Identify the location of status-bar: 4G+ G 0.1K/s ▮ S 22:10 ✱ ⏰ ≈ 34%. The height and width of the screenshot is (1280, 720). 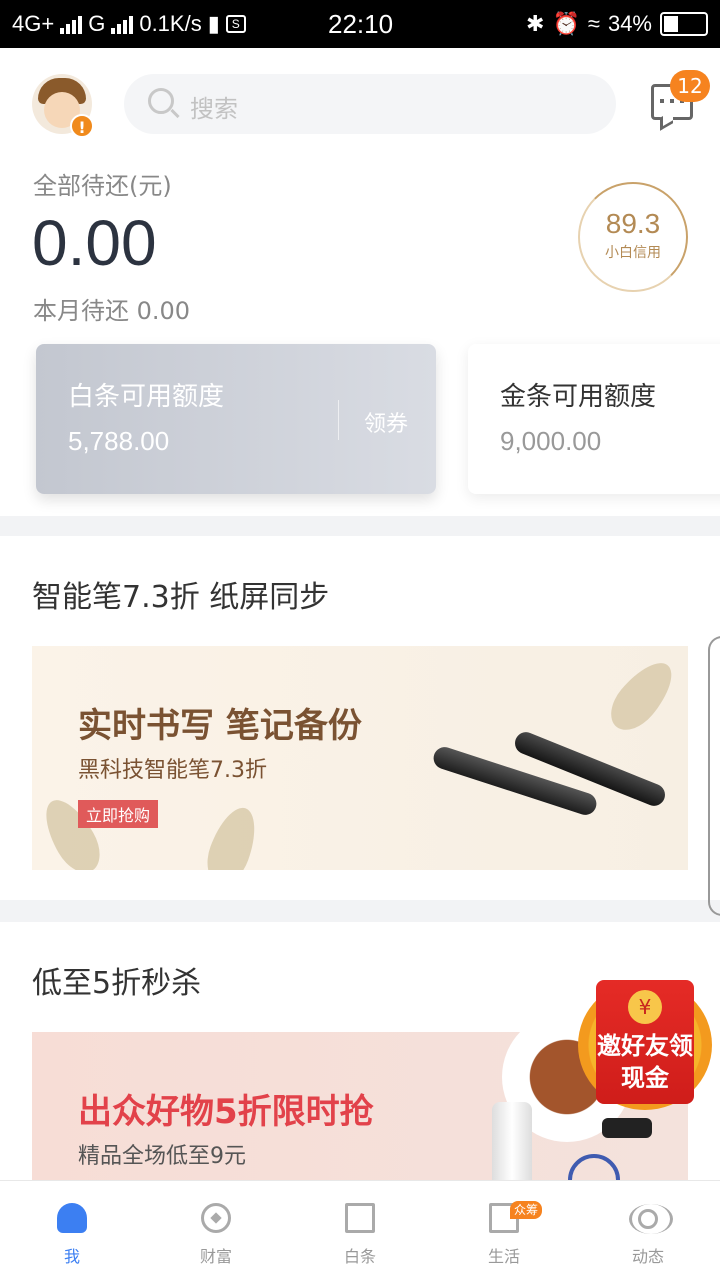
(360, 24).